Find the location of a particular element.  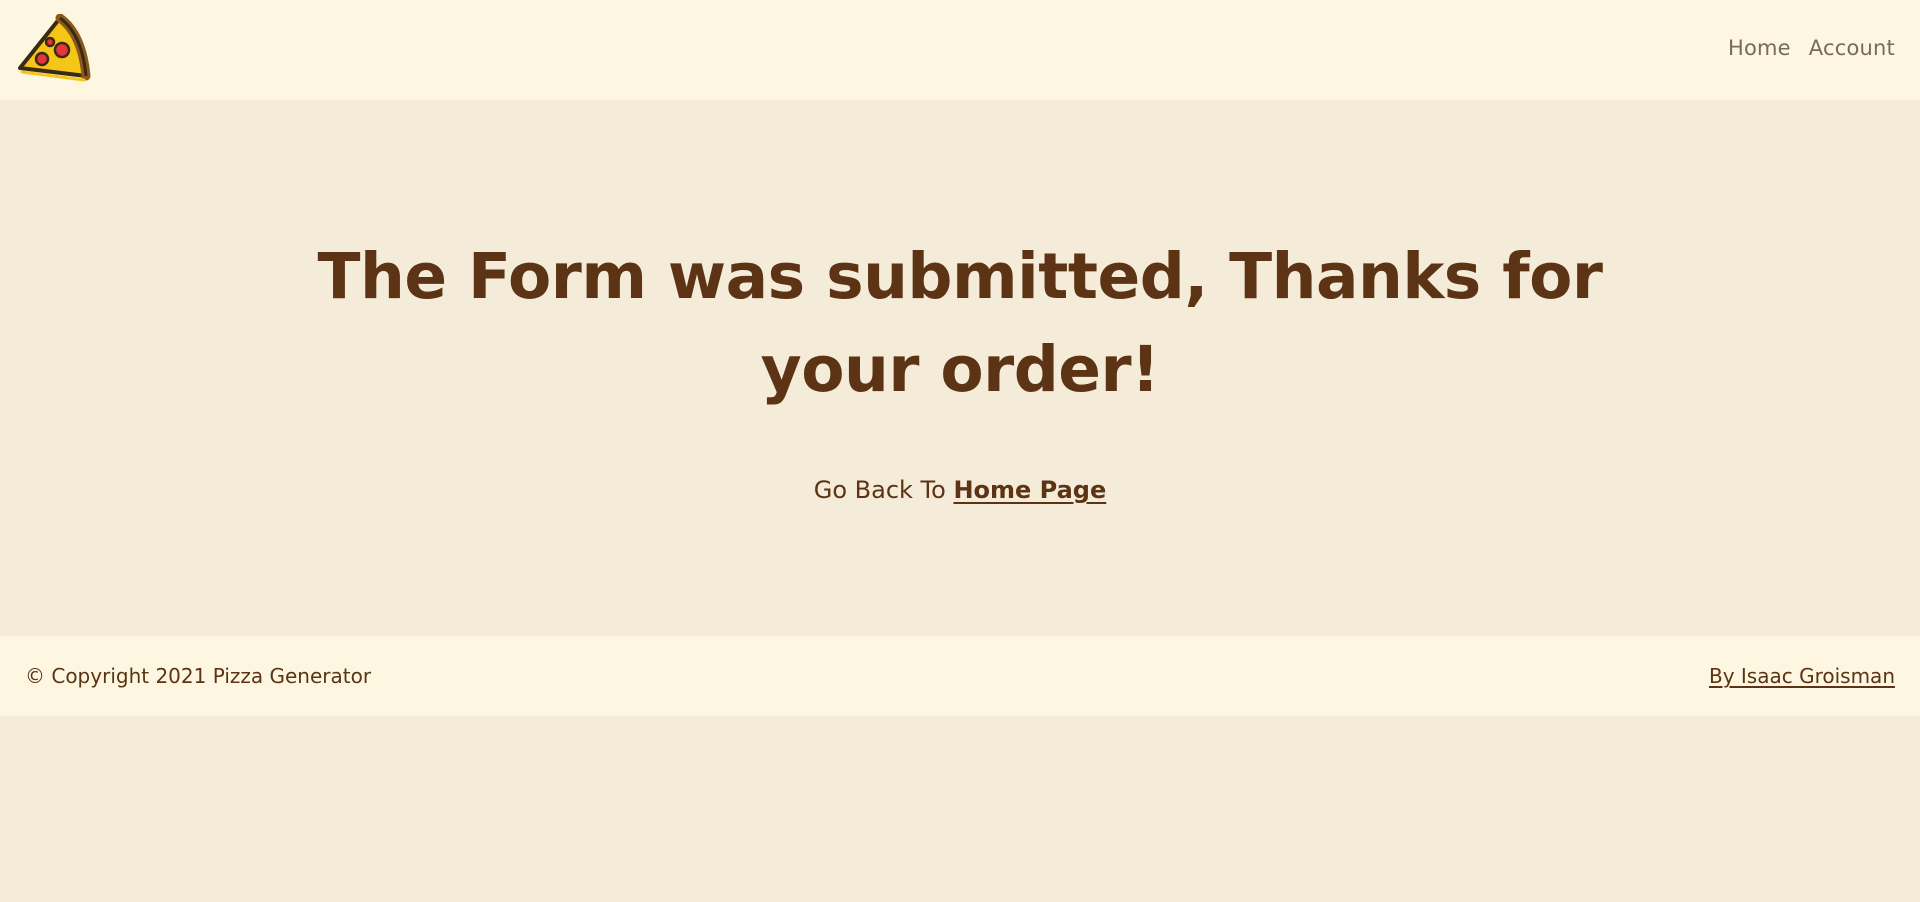

pizza-logo-icon is located at coordinates (52, 49).